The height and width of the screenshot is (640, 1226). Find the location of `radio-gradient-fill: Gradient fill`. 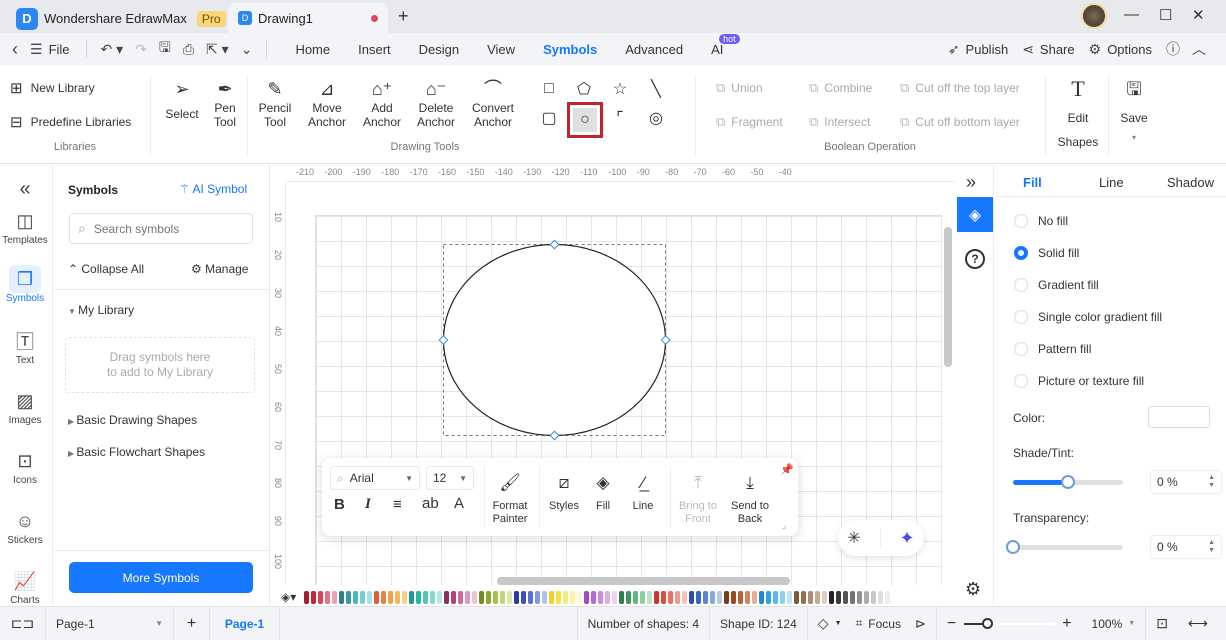

radio-gradient-fill: Gradient fill is located at coordinates (1056, 285).